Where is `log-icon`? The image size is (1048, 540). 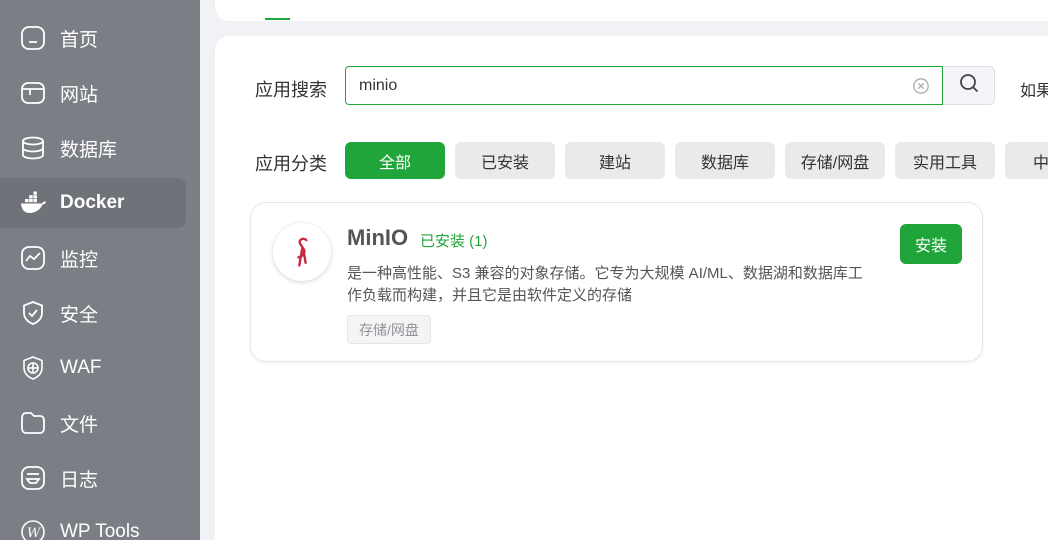
log-icon is located at coordinates (33, 478).